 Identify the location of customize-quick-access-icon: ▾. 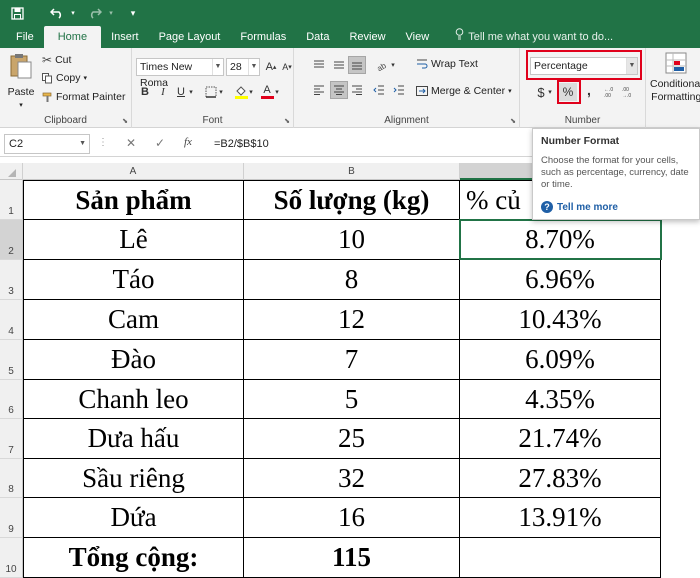
(133, 13).